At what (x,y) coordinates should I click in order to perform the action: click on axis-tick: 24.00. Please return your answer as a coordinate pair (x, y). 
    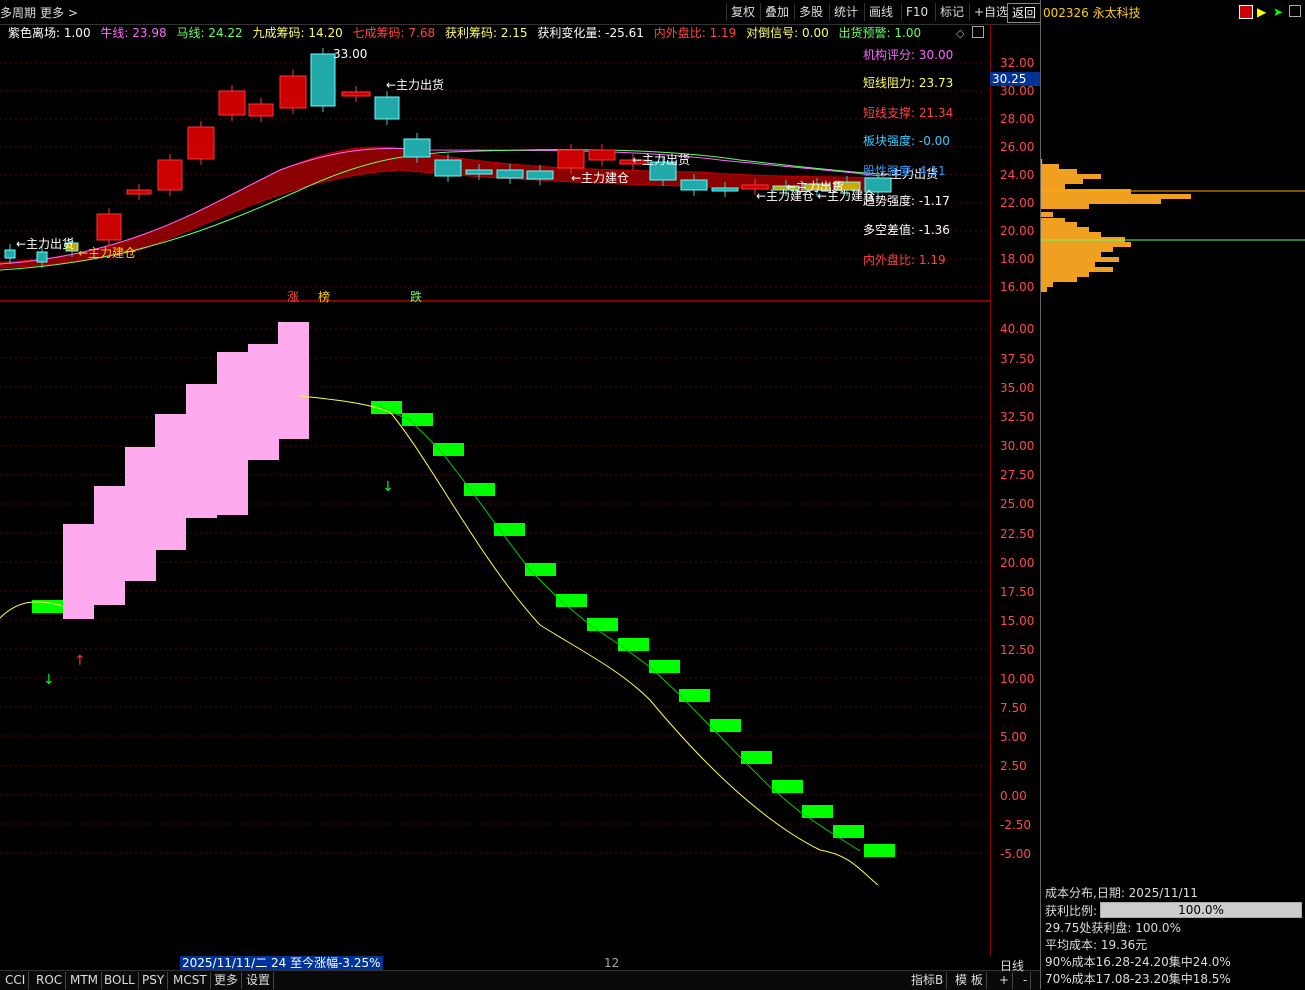
    Looking at the image, I should click on (1017, 175).